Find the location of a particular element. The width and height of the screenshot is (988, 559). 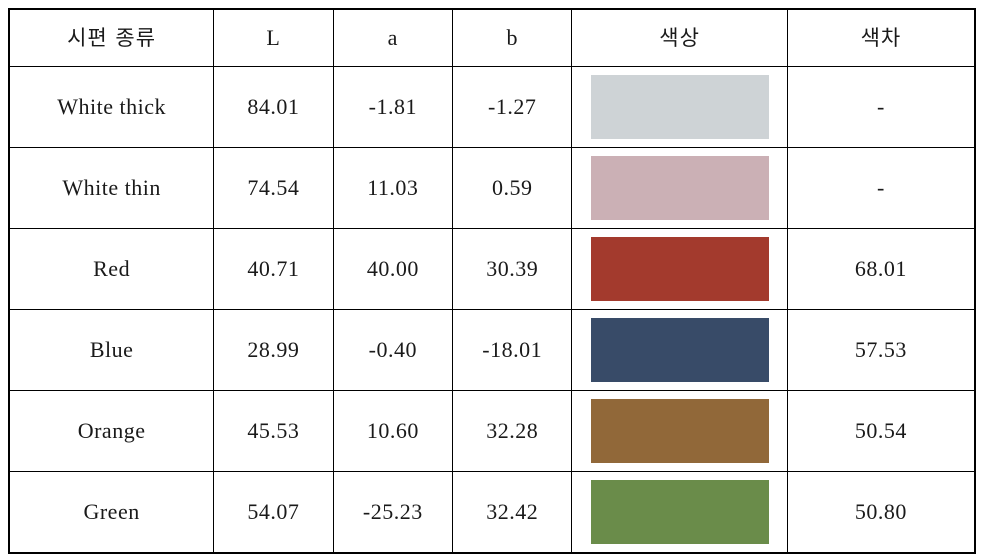

a-value: -25.23 is located at coordinates (392, 511).